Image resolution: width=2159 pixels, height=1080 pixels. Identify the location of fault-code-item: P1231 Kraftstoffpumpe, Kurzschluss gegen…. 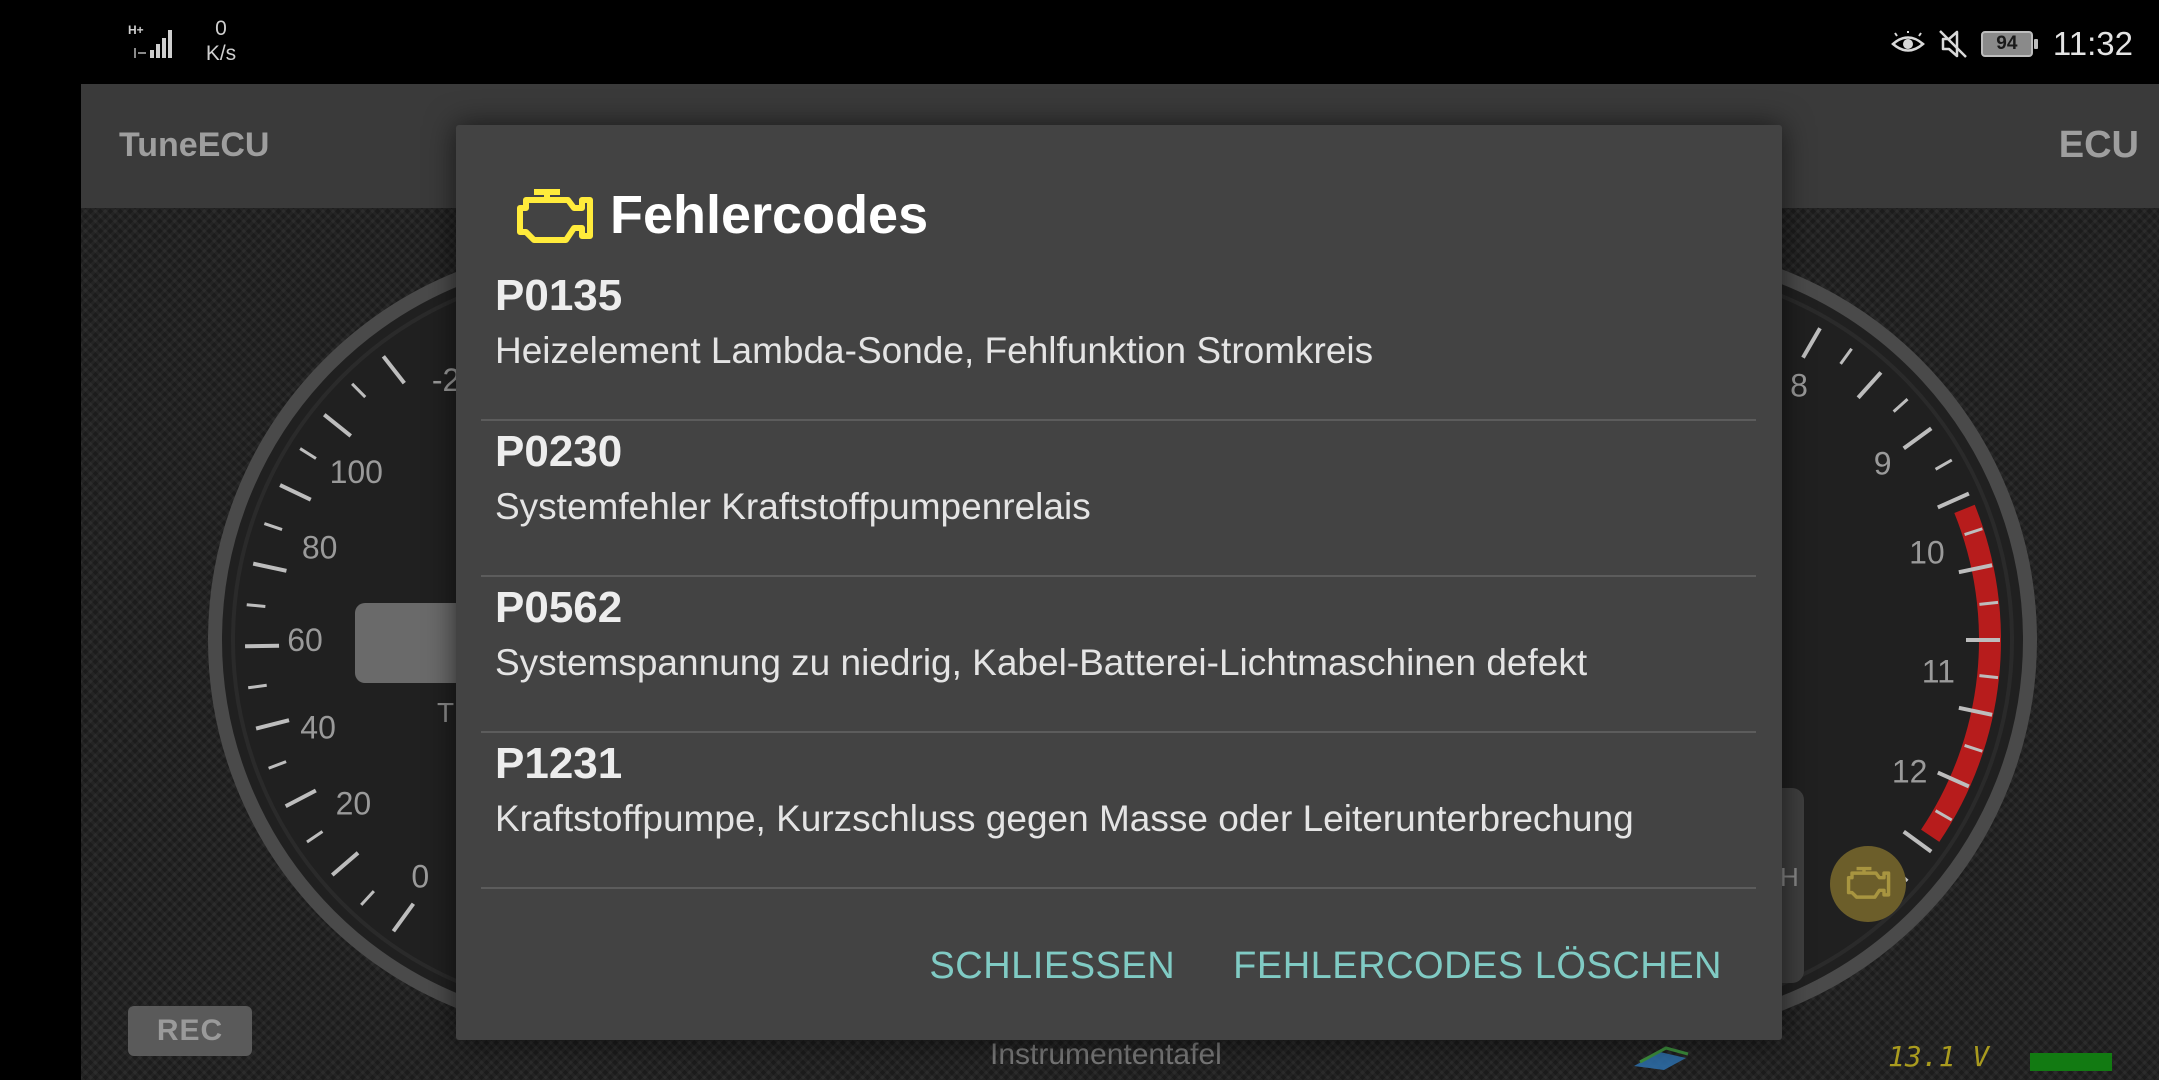
(1118, 811).